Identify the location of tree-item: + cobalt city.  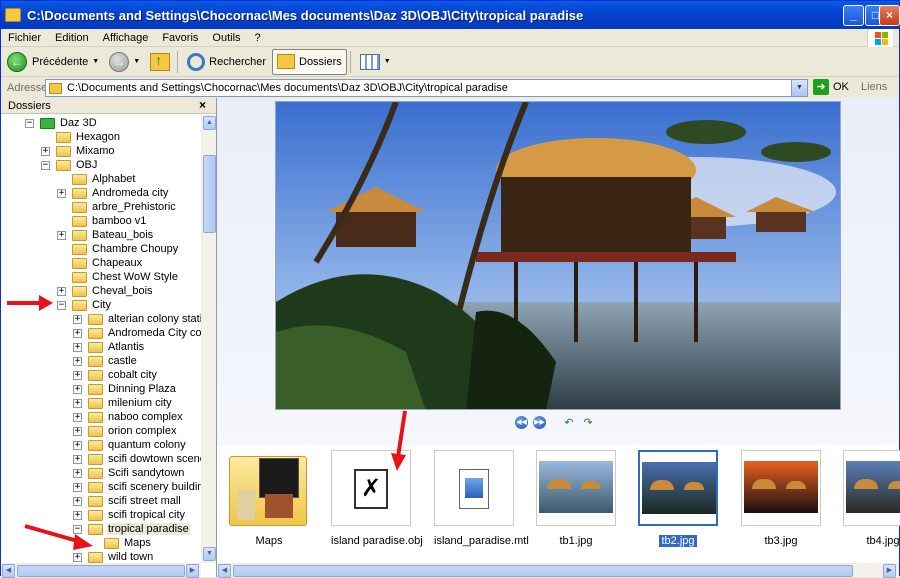
(115, 375).